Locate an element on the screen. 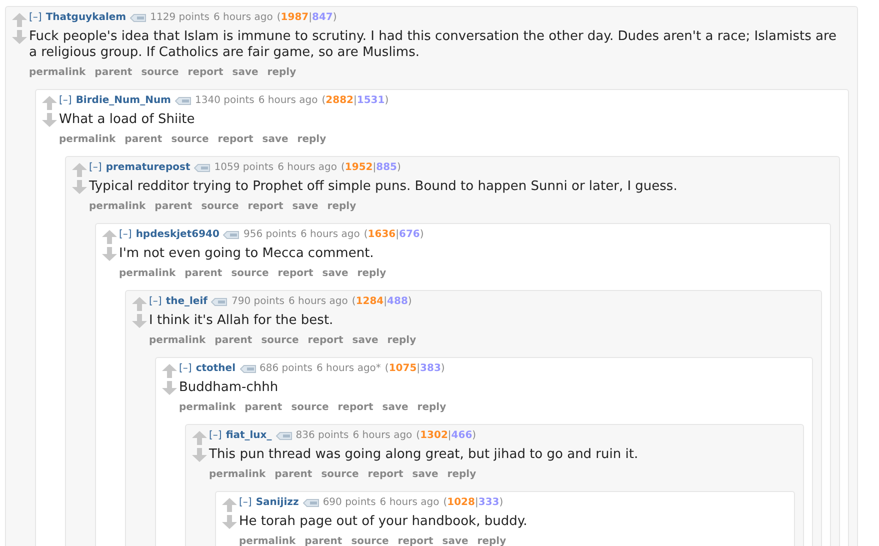 The width and height of the screenshot is (879, 546). comment-text: Typical redditor trying to Prophet off simple puns. Bound to happen Sunni or later, I guess. is located at coordinates (383, 187).